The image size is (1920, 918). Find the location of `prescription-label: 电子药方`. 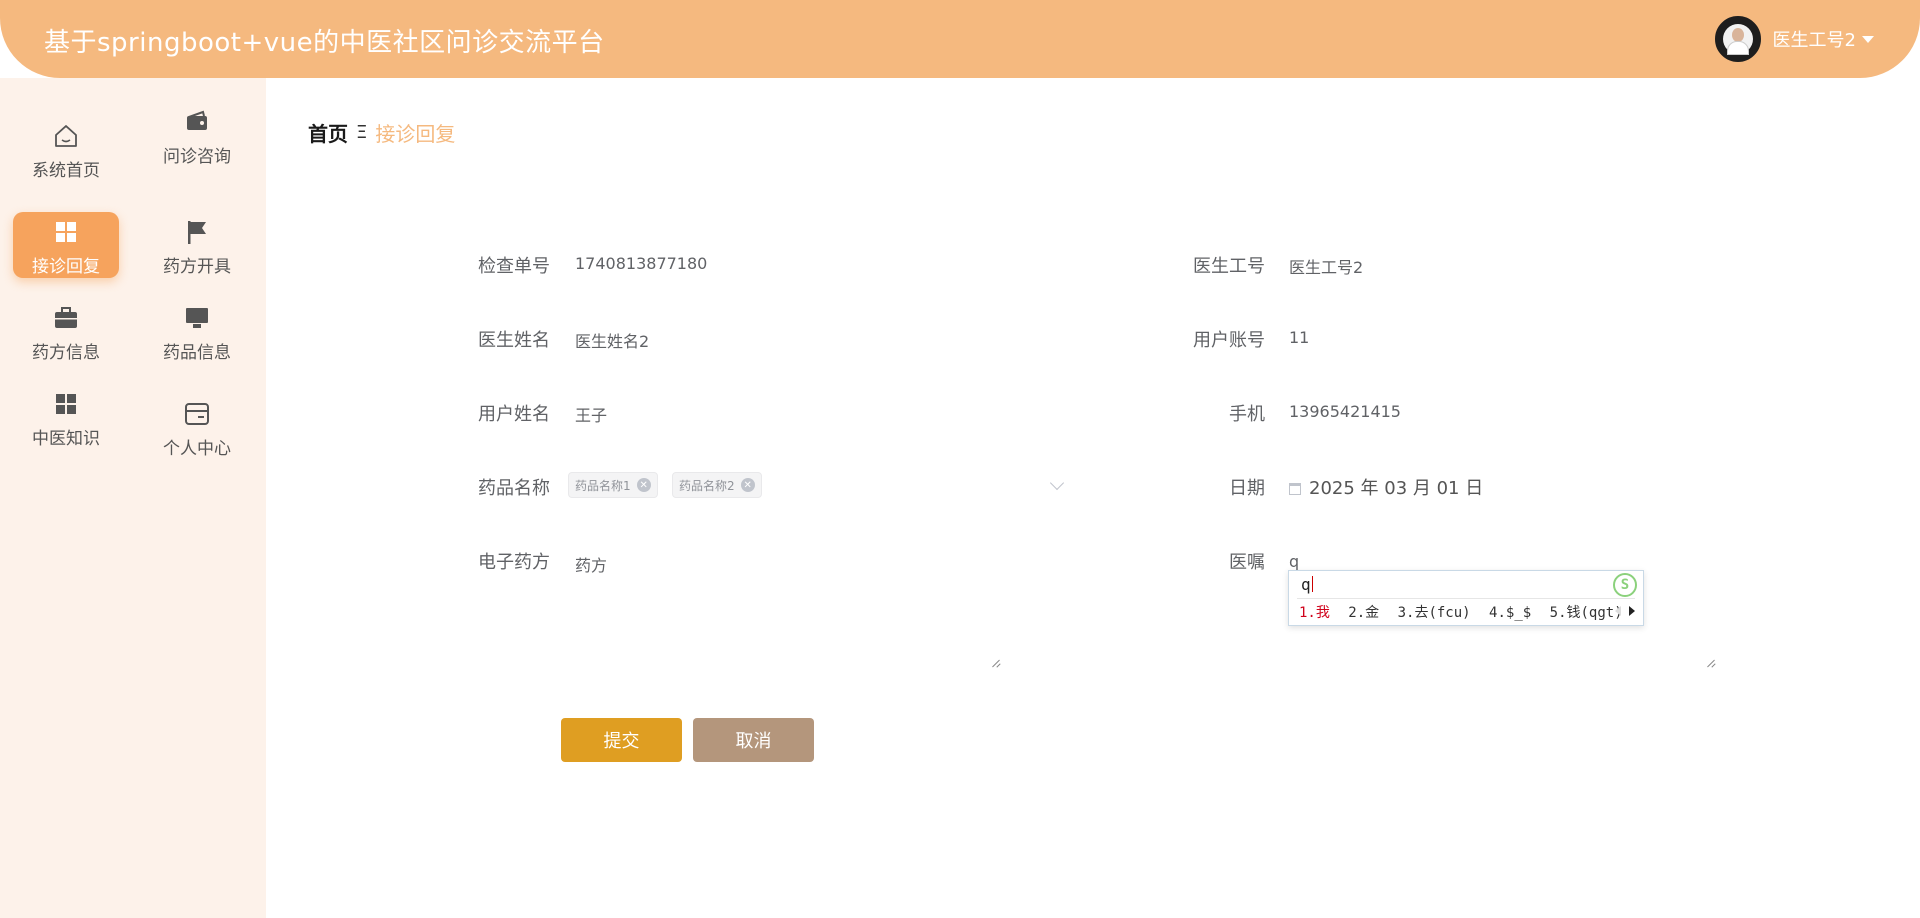

prescription-label: 电子药方 is located at coordinates (514, 562).